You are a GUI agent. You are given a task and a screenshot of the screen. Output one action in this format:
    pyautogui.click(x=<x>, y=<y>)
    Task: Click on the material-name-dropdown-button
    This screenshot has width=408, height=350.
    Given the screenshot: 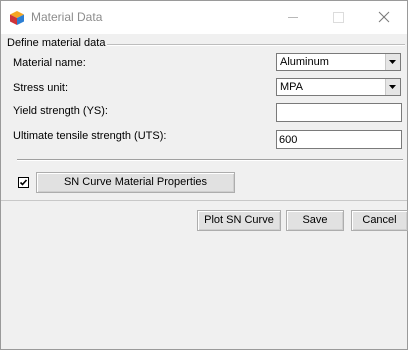 What is the action you would take?
    pyautogui.click(x=392, y=62)
    